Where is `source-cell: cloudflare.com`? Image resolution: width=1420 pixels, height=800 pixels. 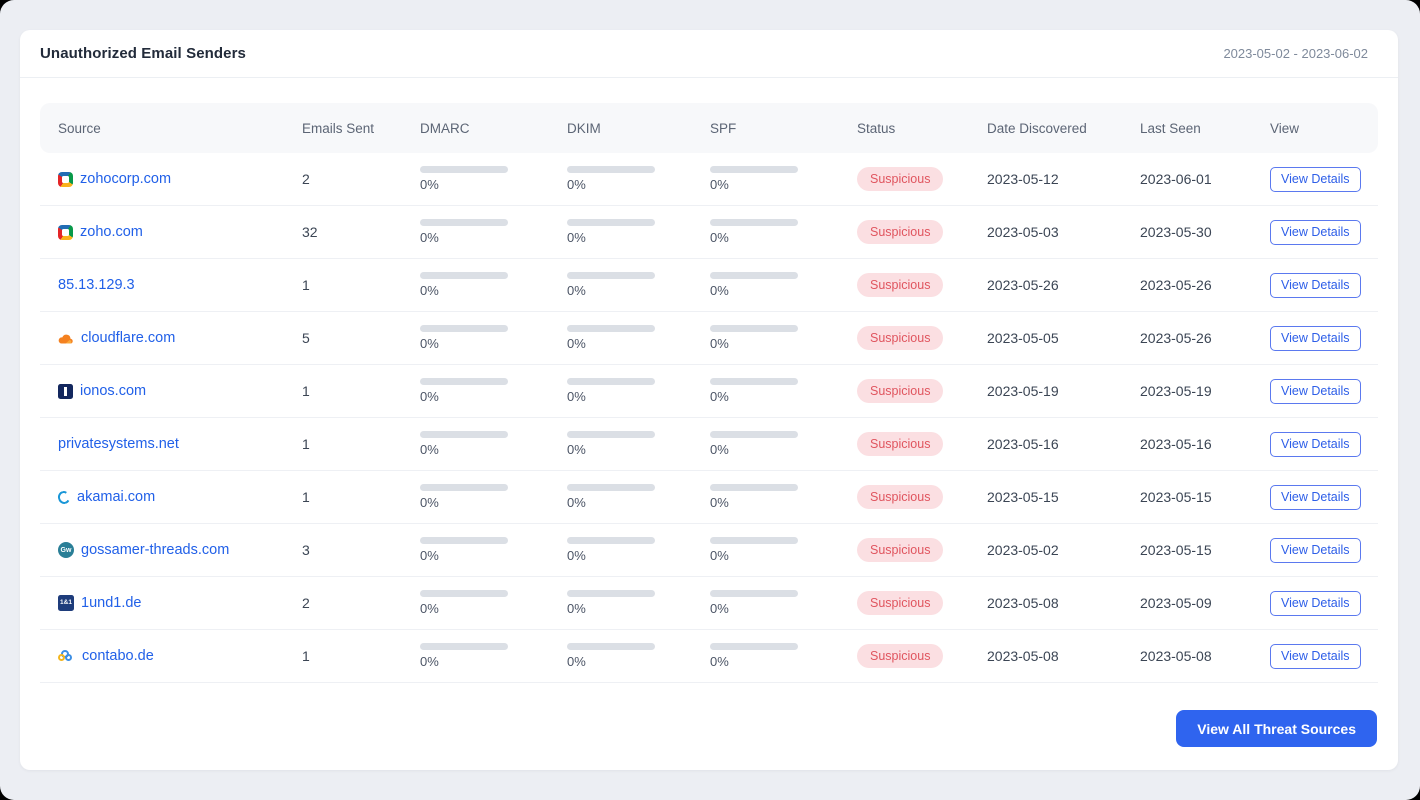 source-cell: cloudflare.com is located at coordinates (180, 338).